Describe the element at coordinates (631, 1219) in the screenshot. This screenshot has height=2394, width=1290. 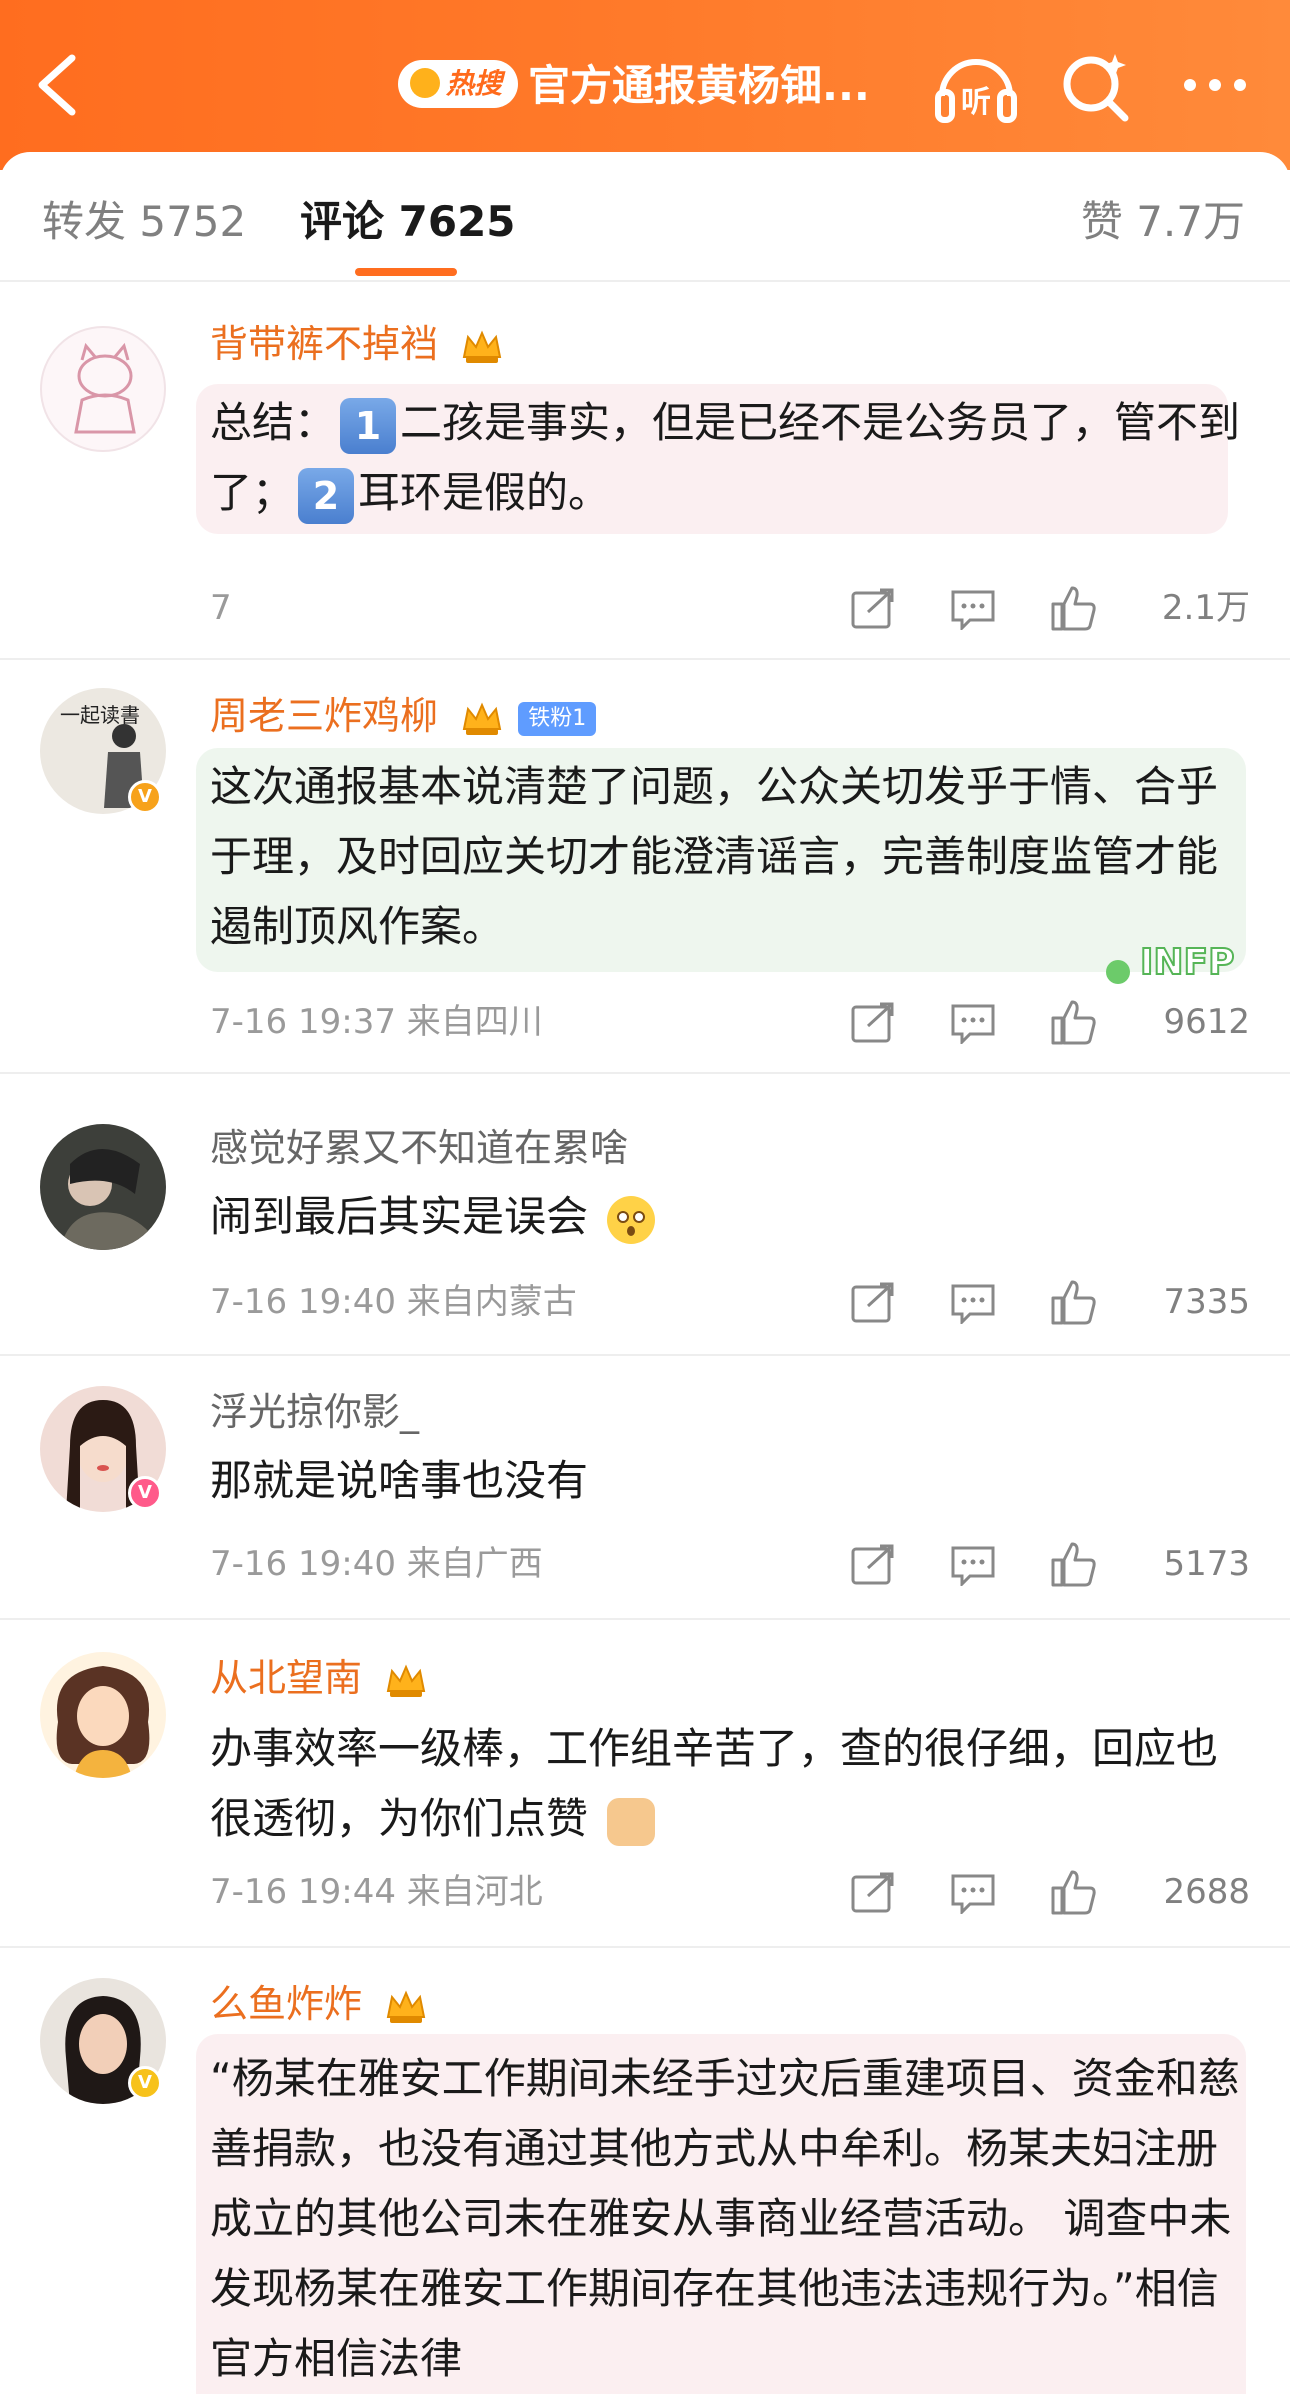
I see `flushed-emoji-icon` at that location.